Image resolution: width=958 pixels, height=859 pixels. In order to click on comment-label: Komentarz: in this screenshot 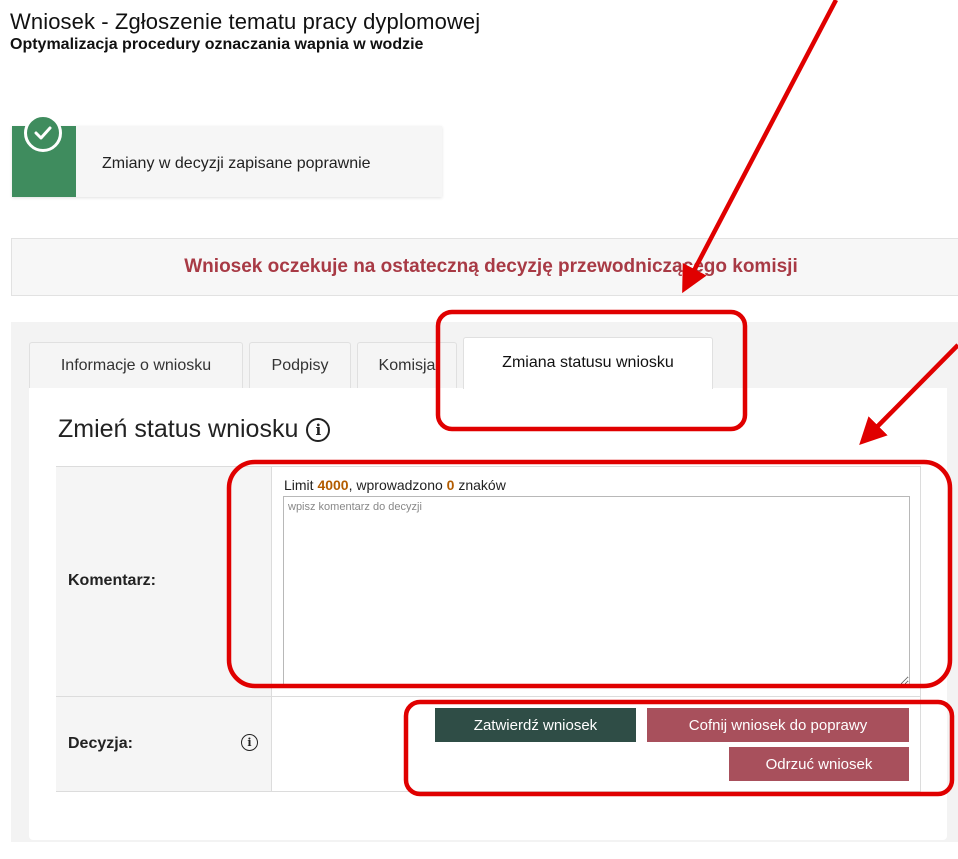, I will do `click(112, 580)`.